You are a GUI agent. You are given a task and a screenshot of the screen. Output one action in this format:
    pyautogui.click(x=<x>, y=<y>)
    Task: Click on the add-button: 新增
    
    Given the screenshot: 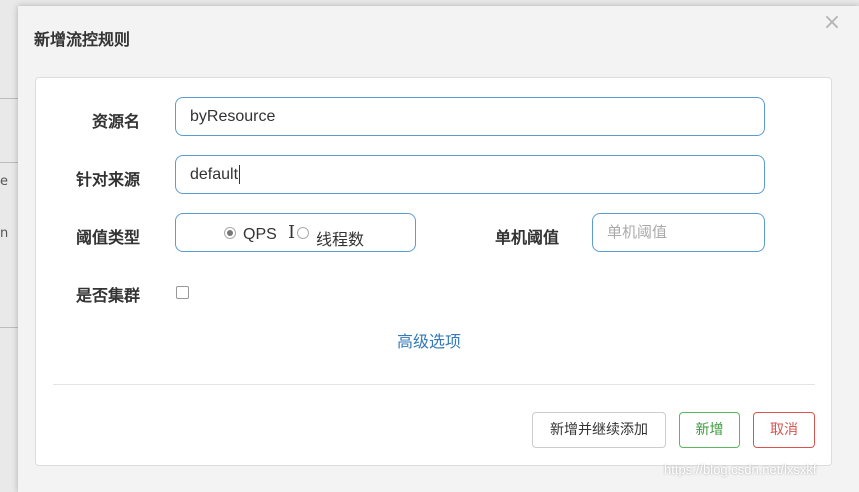 What is the action you would take?
    pyautogui.click(x=709, y=430)
    